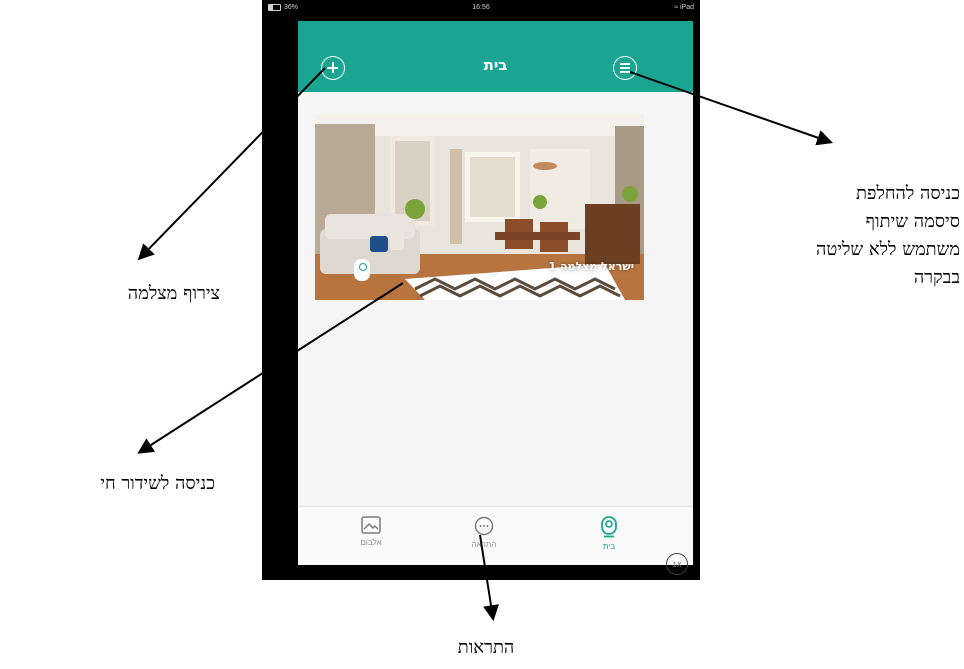 The image size is (964, 669). Describe the element at coordinates (912, 221) in the screenshot. I see `password-annotation-line: סיסמה שיתוף` at that location.